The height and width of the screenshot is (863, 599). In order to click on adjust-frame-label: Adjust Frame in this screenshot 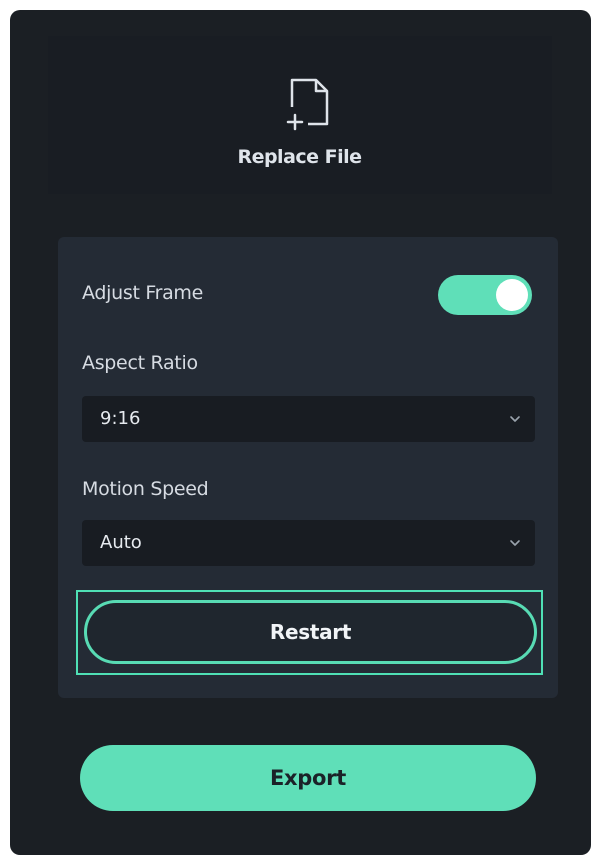, I will do `click(143, 293)`.